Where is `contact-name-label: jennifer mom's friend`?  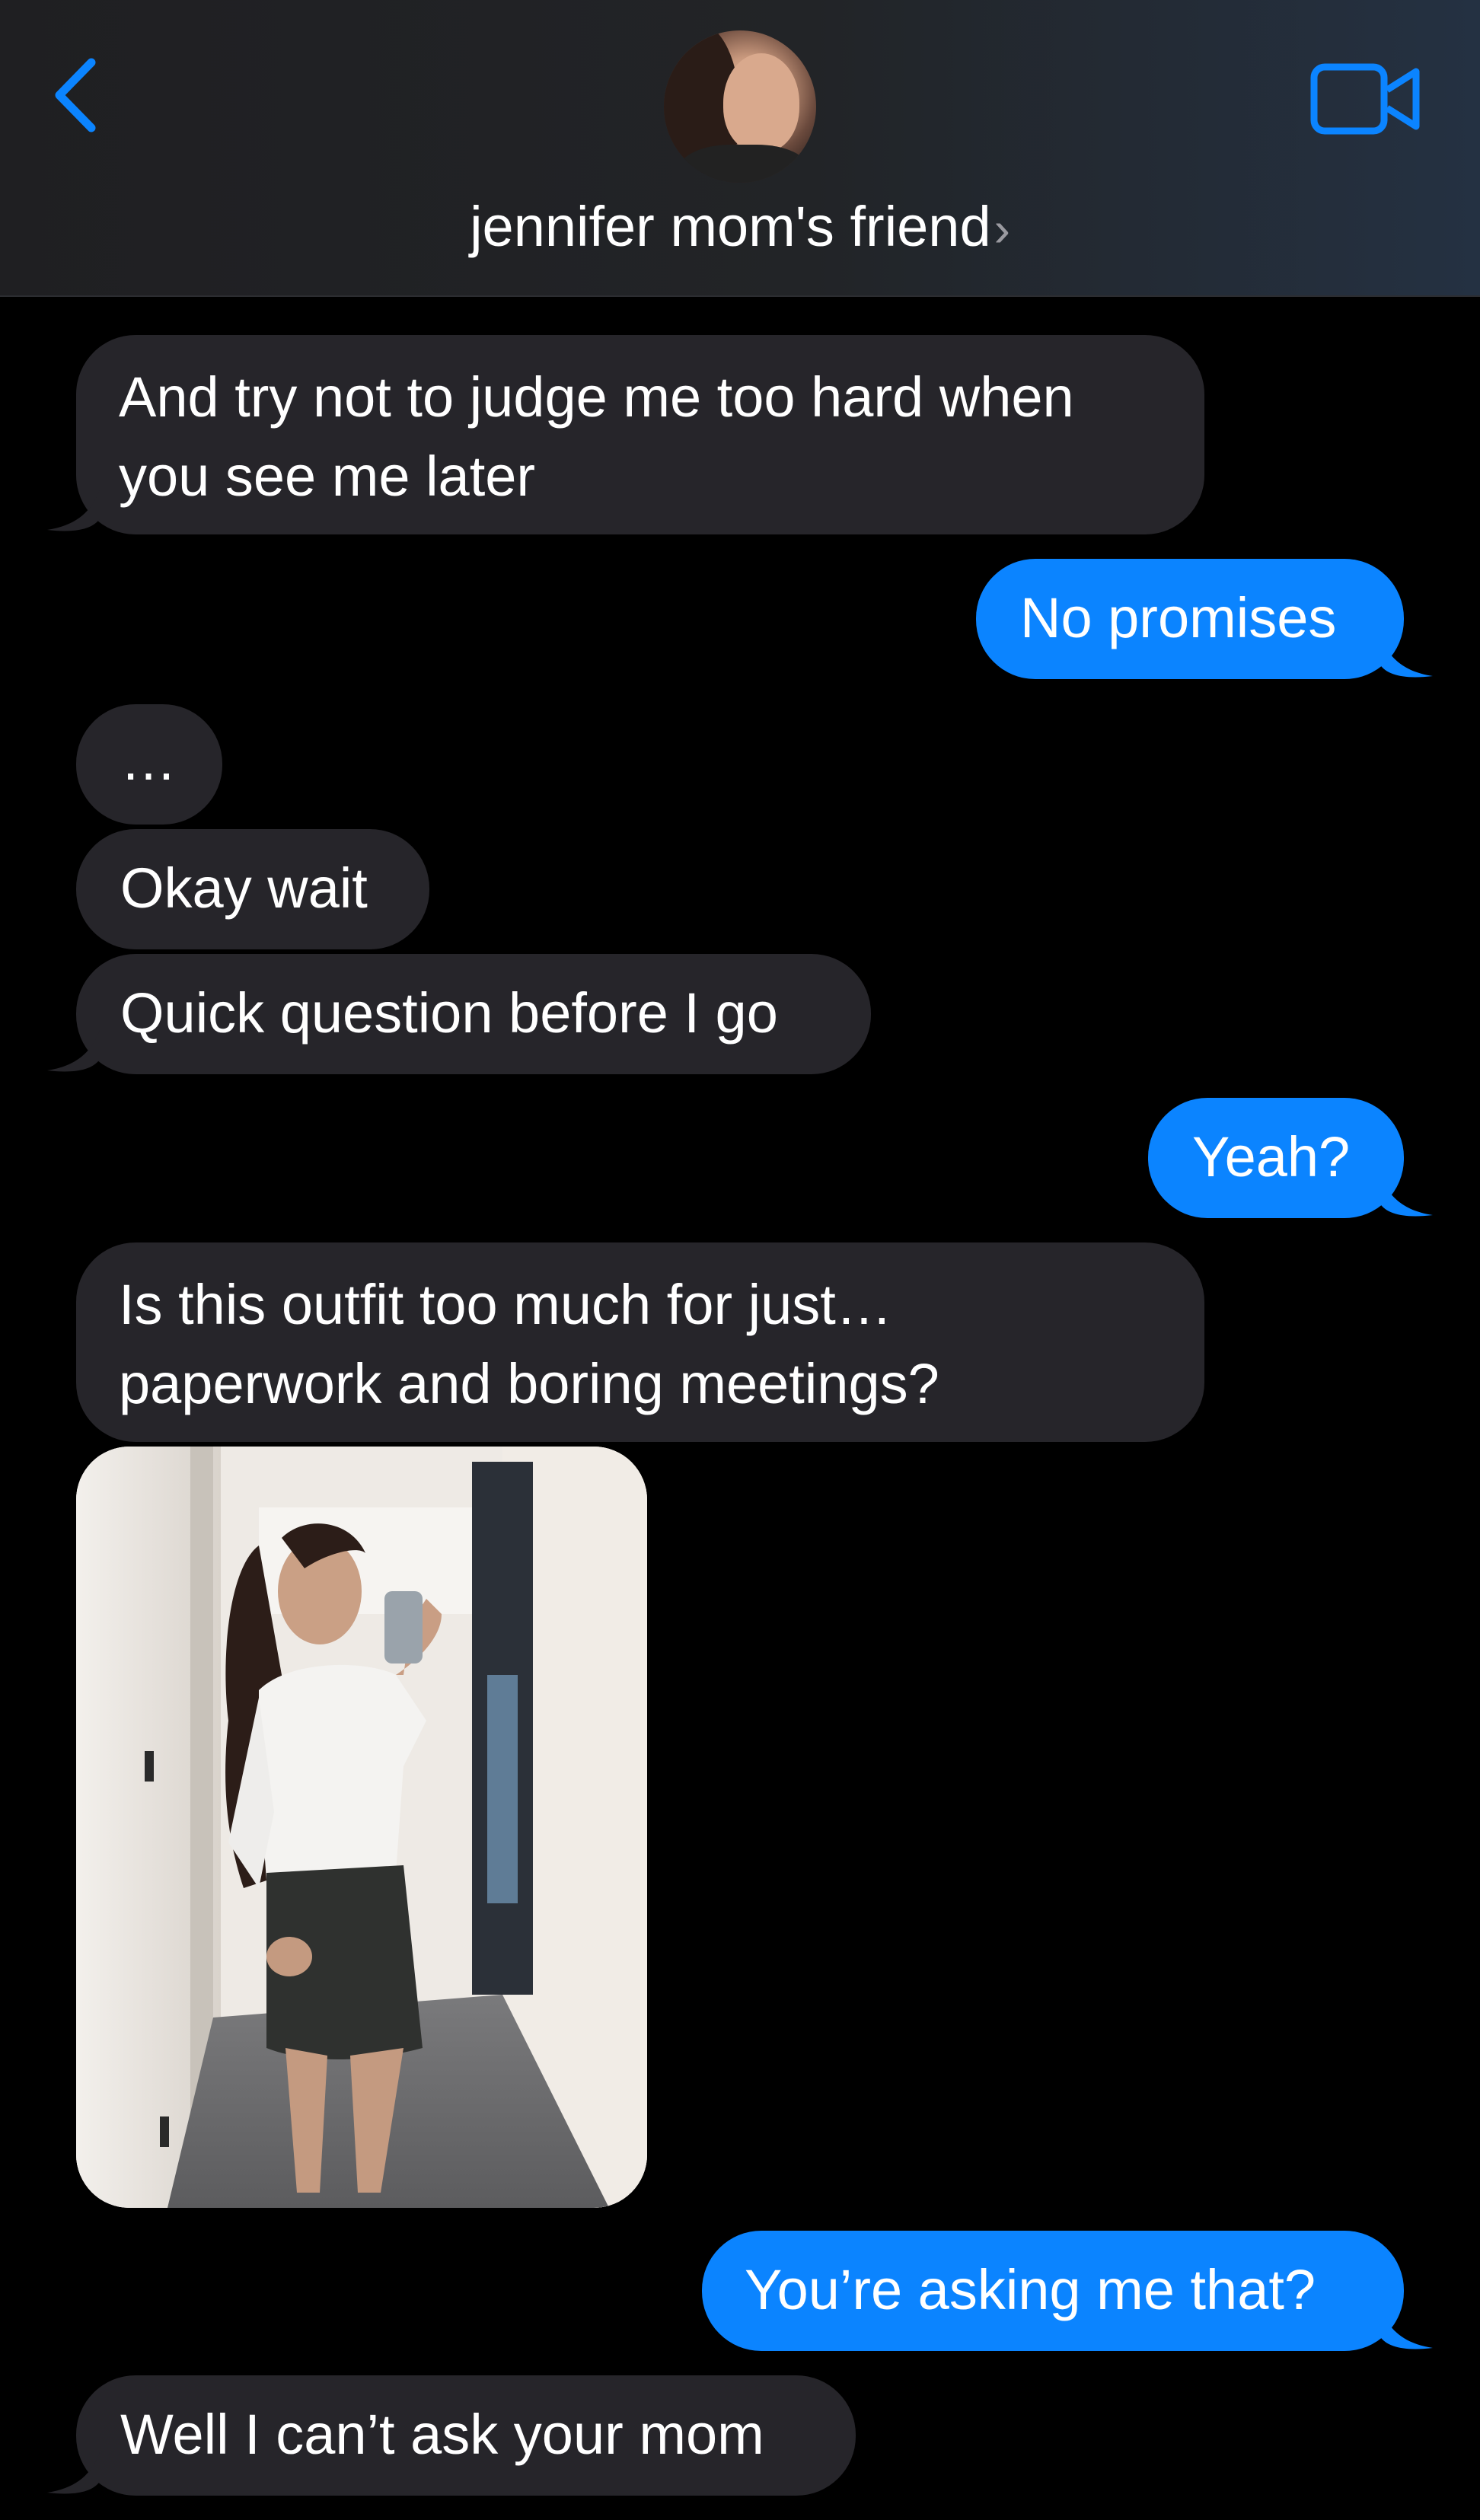 contact-name-label: jennifer mom's friend is located at coordinates (730, 227).